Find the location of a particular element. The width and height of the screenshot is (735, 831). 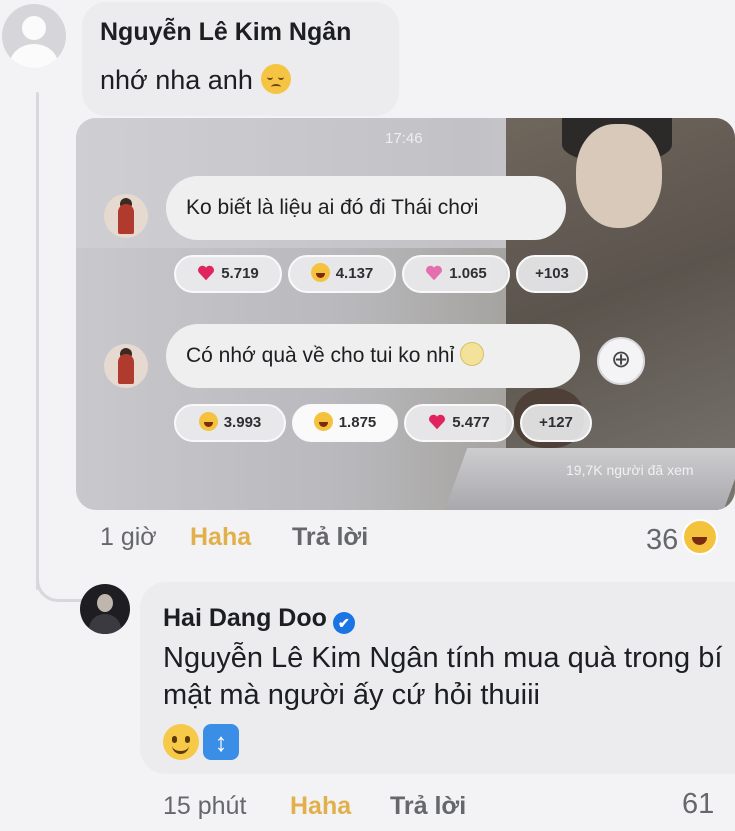

smile-icon is located at coordinates (472, 354).